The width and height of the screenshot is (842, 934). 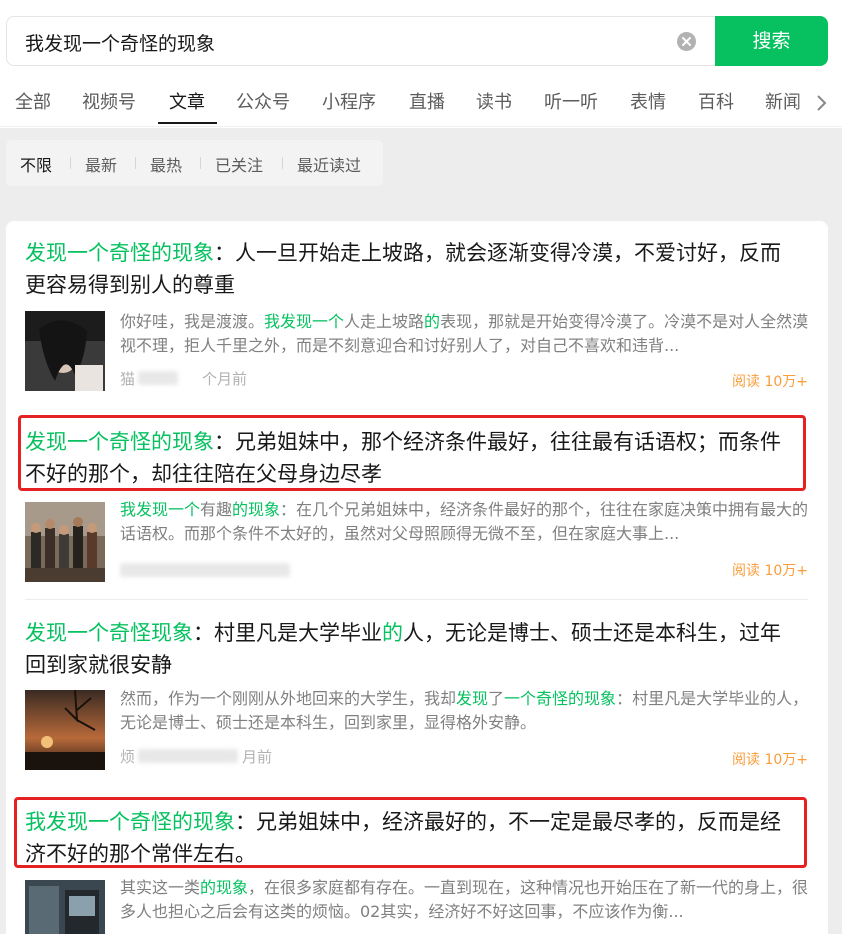 What do you see at coordinates (287, 633) in the screenshot?
I see `text-segment: ：村里凡是大学毕业` at bounding box center [287, 633].